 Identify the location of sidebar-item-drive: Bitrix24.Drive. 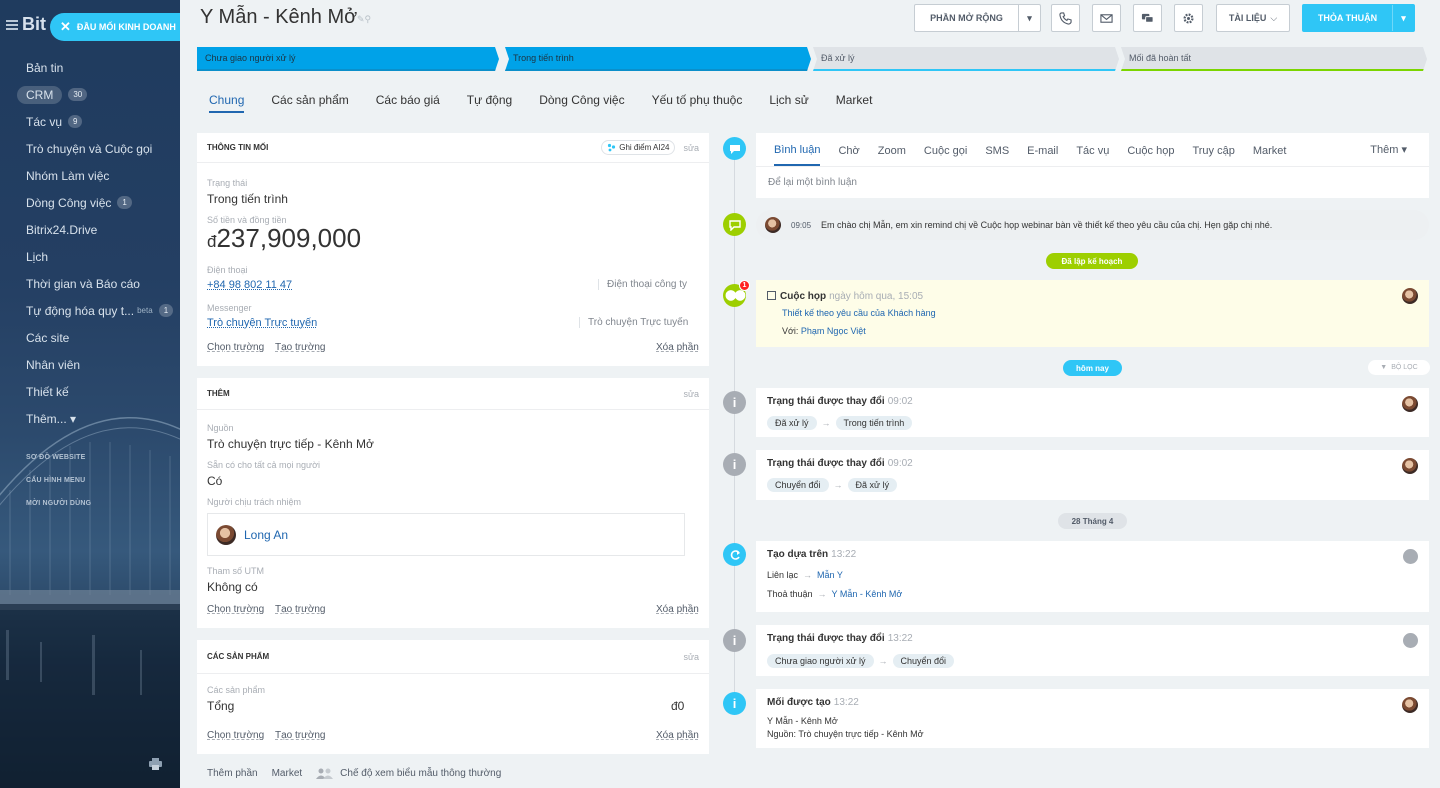
(90, 229).